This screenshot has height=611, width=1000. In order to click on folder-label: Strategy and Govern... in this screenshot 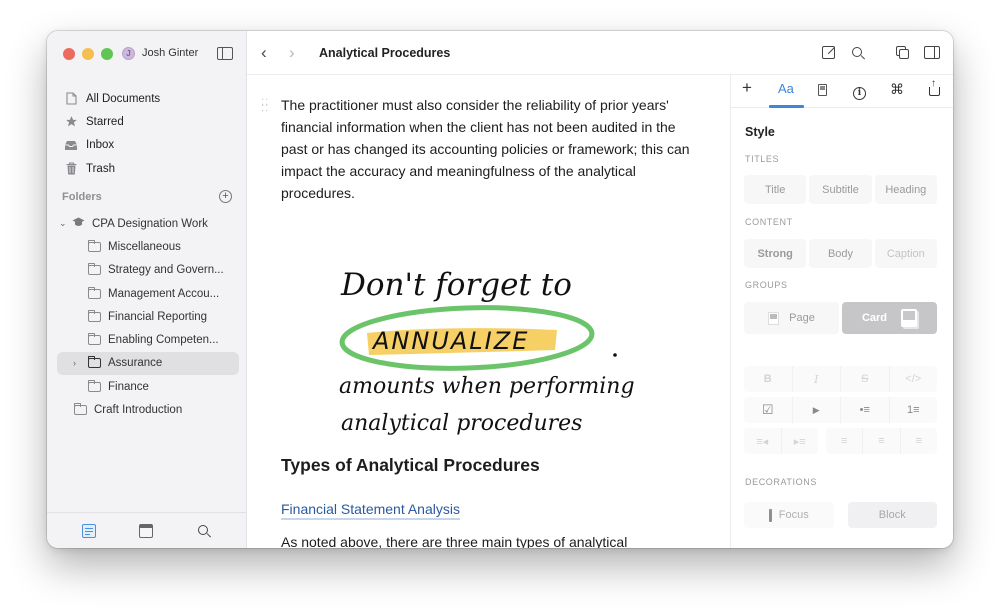, I will do `click(166, 270)`.